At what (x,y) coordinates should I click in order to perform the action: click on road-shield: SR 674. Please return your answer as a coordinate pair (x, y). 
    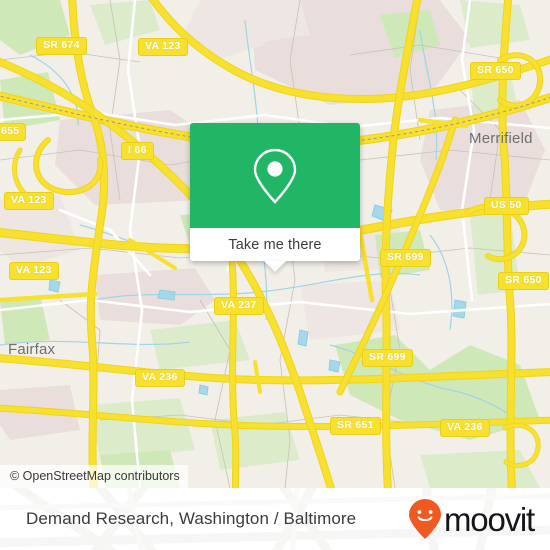
    Looking at the image, I should click on (61, 46).